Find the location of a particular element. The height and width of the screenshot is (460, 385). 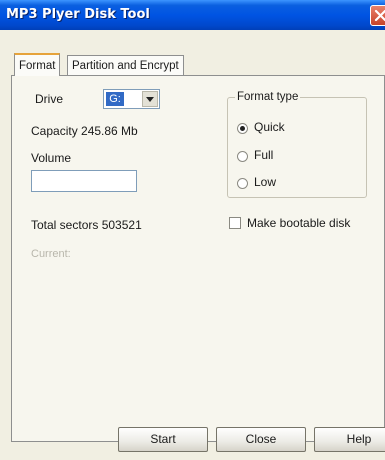

start-button: Start is located at coordinates (163, 439).